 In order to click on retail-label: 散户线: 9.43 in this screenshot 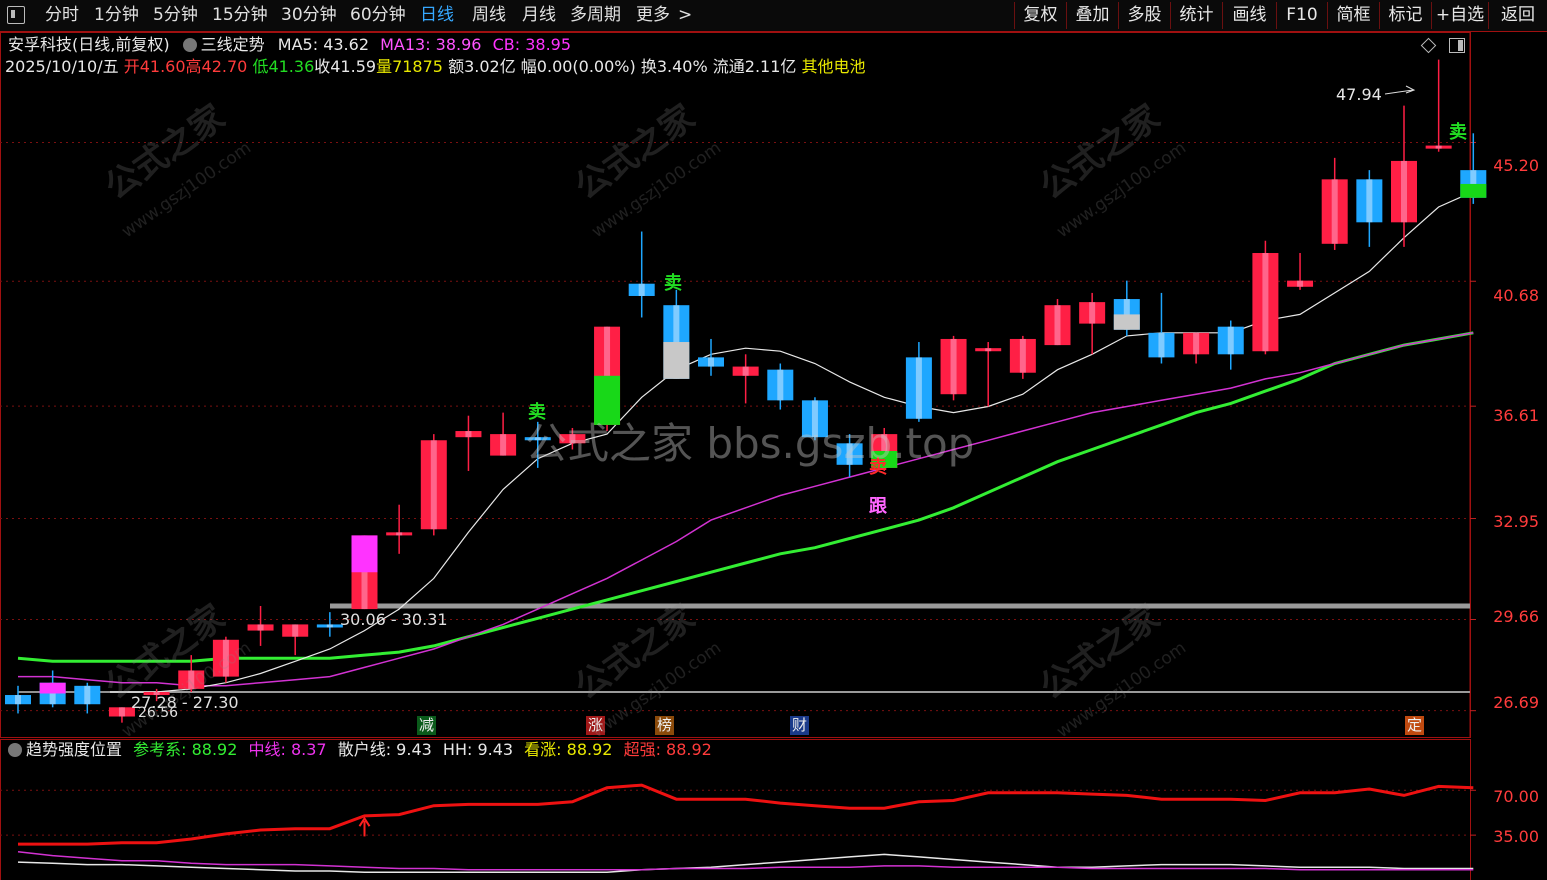, I will do `click(384, 749)`.